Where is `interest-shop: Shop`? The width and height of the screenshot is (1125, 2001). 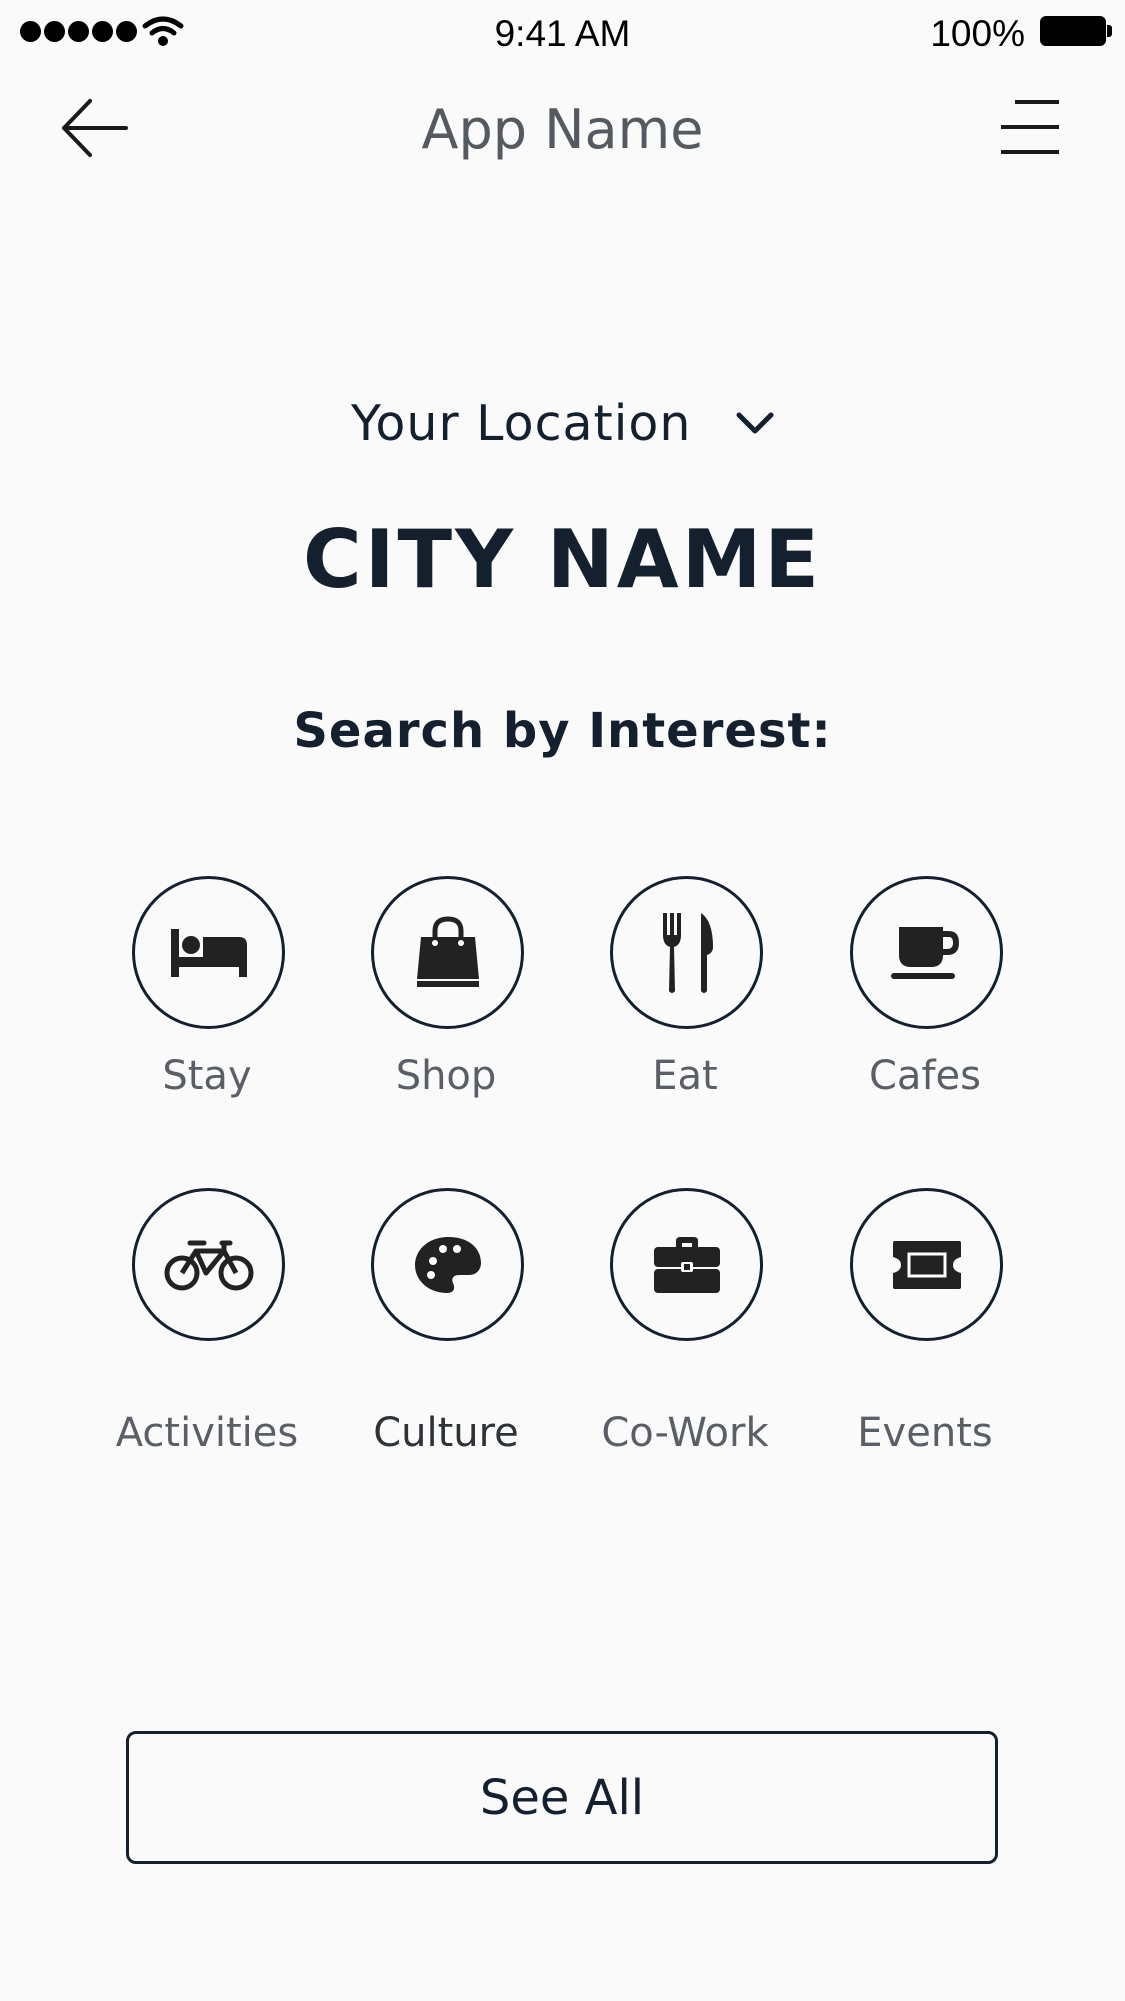 interest-shop: Shop is located at coordinates (446, 1001).